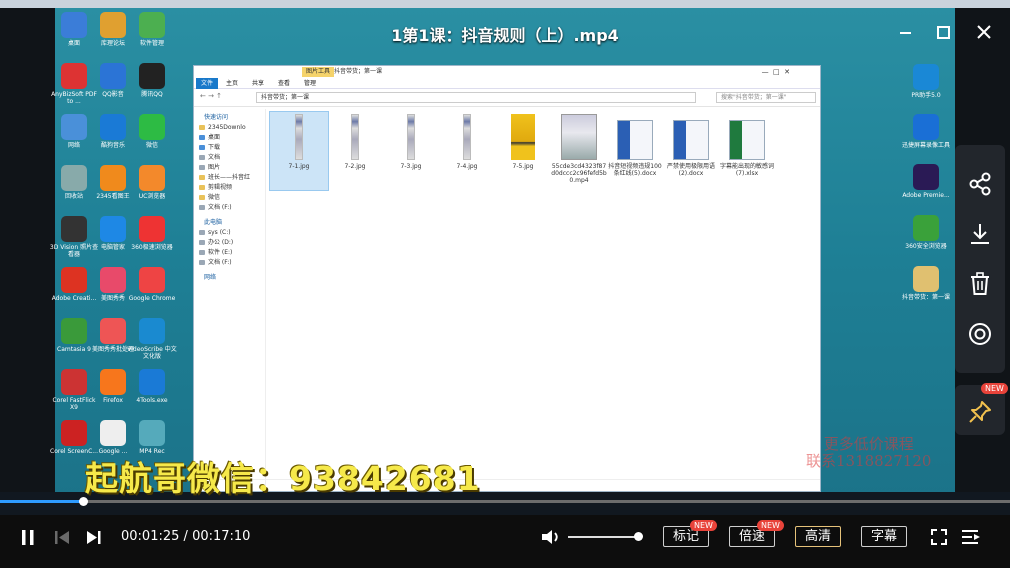 Image resolution: width=1010 pixels, height=568 pixels. I want to click on nav-quick-access: 快速访问, so click(216, 117).